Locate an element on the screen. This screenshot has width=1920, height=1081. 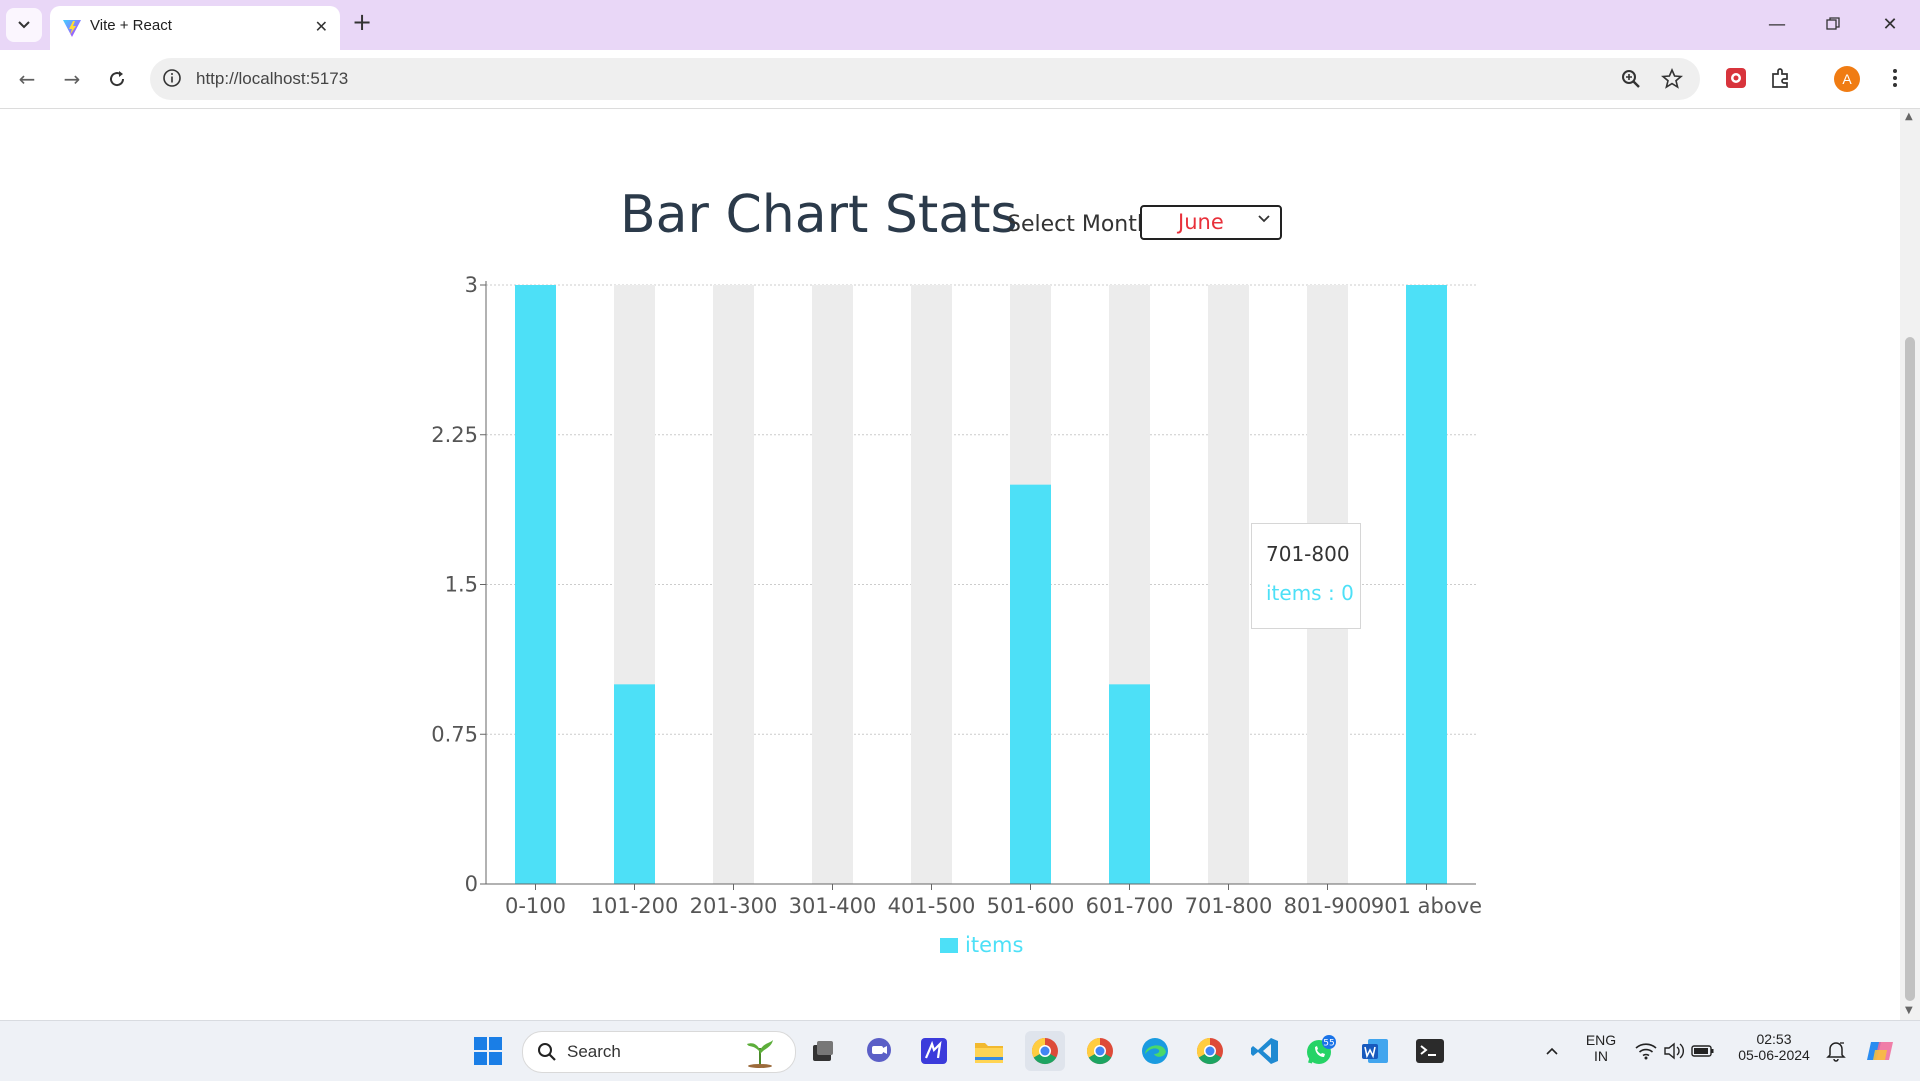
taskbar-search: Search is located at coordinates (659, 1052).